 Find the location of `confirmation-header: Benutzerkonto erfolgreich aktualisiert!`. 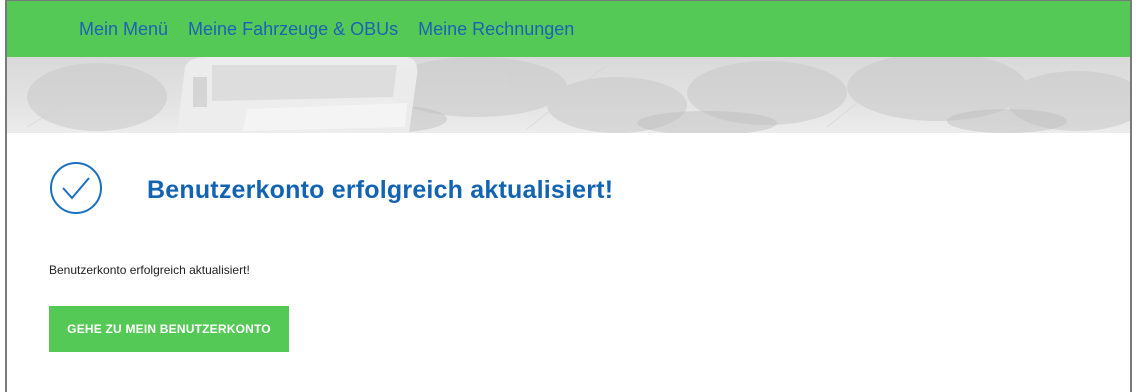

confirmation-header: Benutzerkonto erfolgreich aktualisiert! is located at coordinates (331, 190).